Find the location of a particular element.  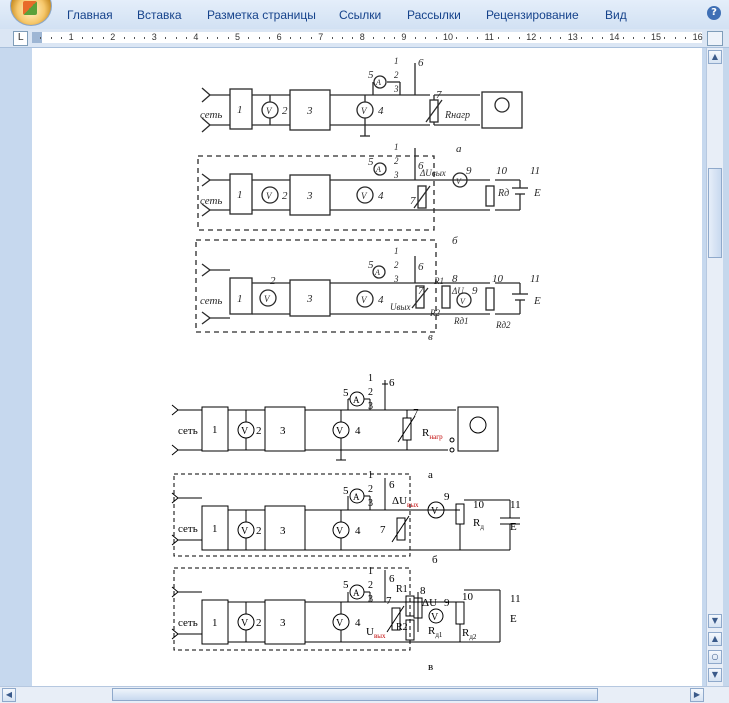

vertical-scroll-thumb is located at coordinates (715, 213).